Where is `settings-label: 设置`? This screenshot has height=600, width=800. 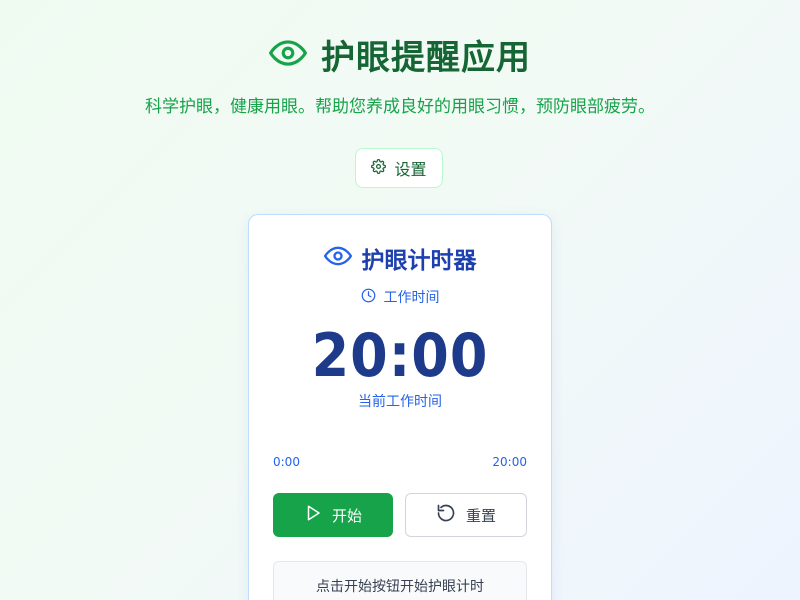
settings-label: 设置 is located at coordinates (410, 169).